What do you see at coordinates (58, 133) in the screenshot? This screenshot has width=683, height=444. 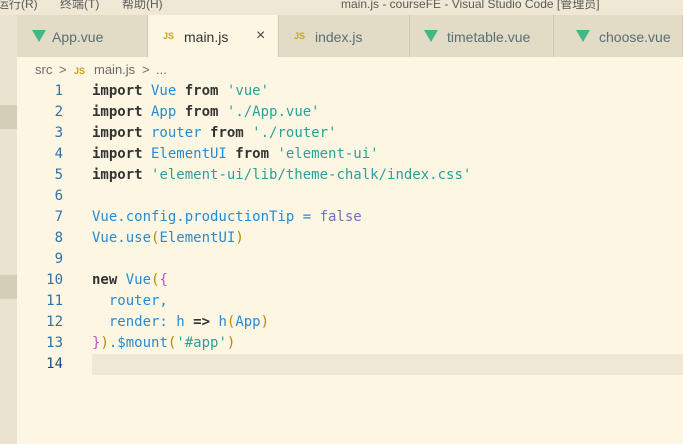 I see `line-number: 3` at bounding box center [58, 133].